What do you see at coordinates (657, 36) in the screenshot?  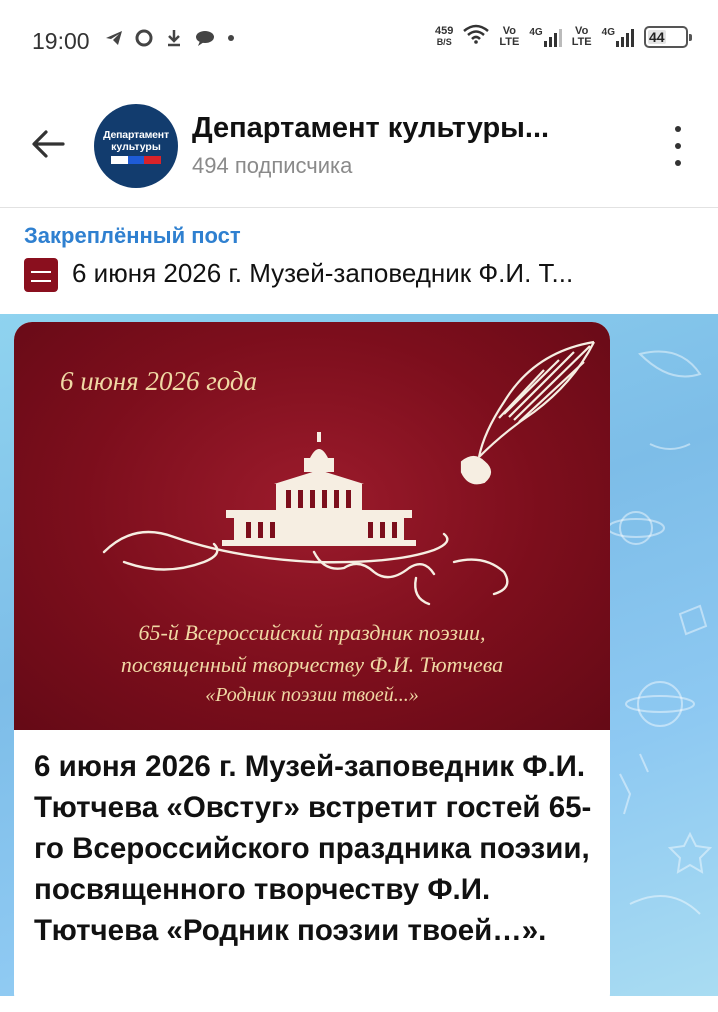 I see `battery-level: 44` at bounding box center [657, 36].